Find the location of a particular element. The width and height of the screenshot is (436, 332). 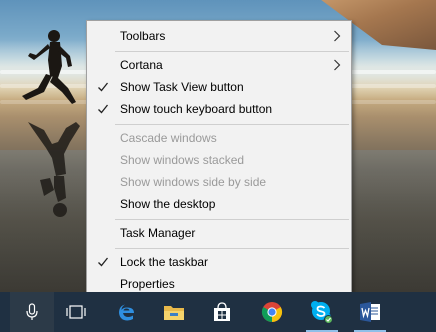

menu-item-show-task-view-button: Show Task View button is located at coordinates (219, 87).